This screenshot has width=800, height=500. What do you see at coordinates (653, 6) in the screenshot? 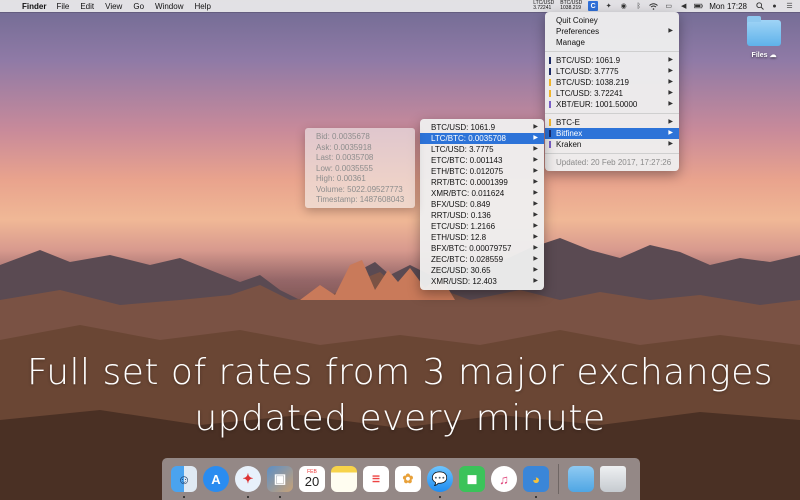
I see `wifi-icon` at bounding box center [653, 6].